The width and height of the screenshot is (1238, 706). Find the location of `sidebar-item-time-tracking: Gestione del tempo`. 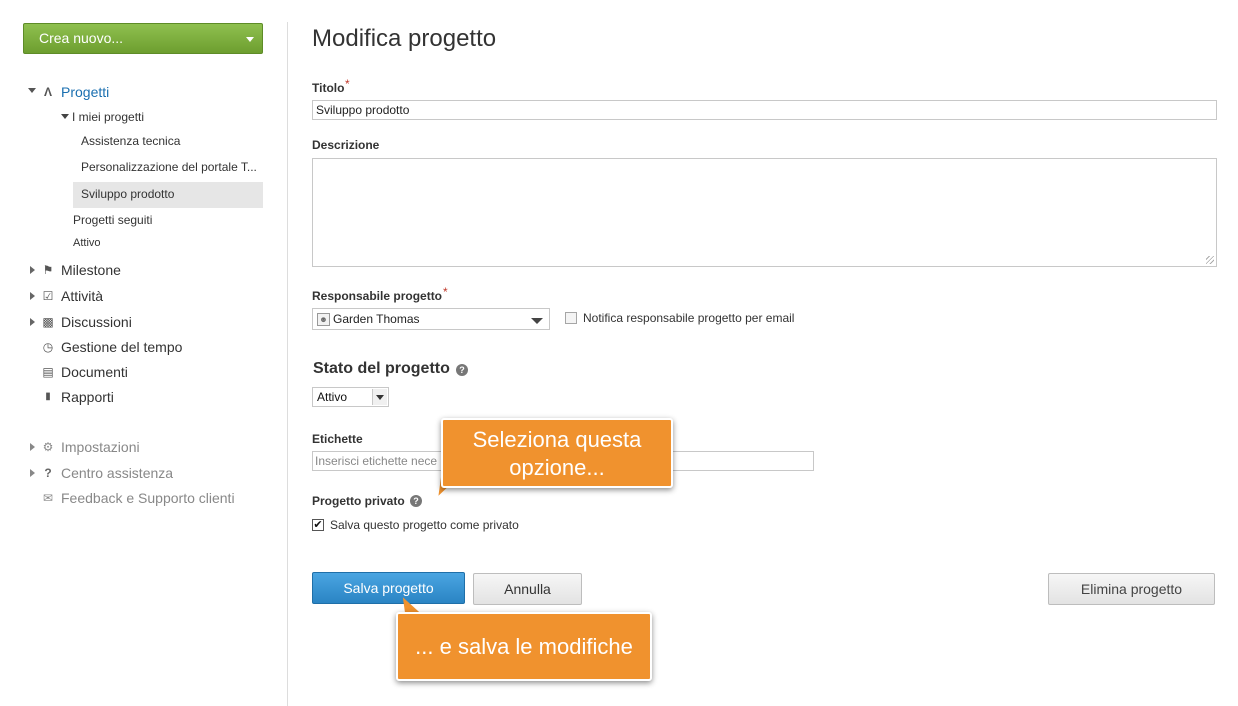

sidebar-item-time-tracking: Gestione del tempo is located at coordinates (121, 347).